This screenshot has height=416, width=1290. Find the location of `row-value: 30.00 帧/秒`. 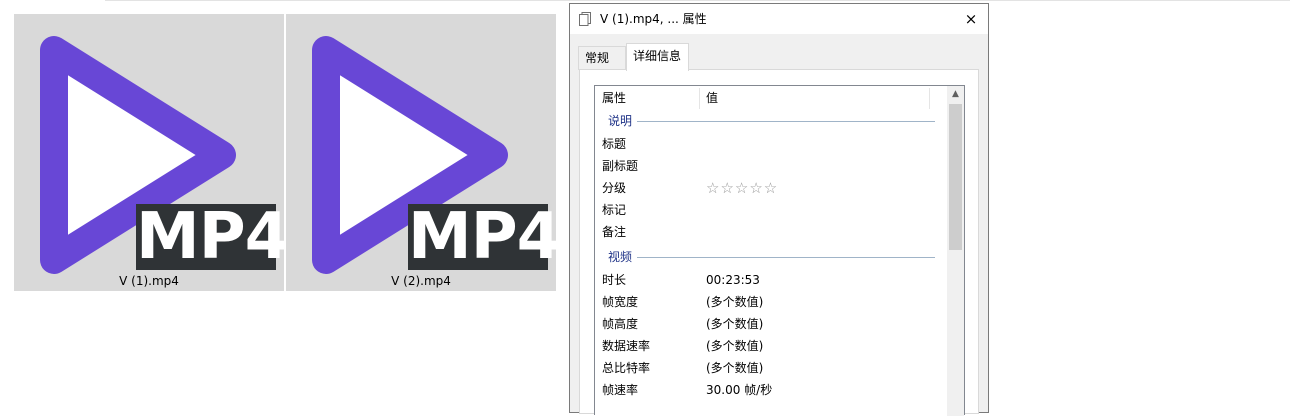

row-value: 30.00 帧/秒 is located at coordinates (739, 390).